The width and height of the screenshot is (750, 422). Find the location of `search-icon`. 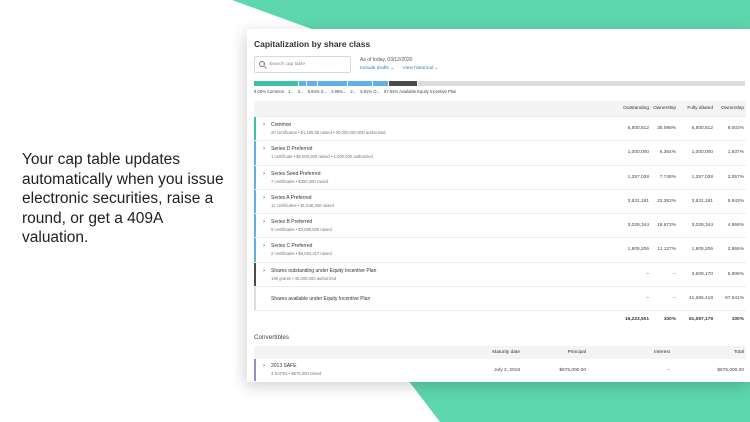

search-icon is located at coordinates (262, 64).